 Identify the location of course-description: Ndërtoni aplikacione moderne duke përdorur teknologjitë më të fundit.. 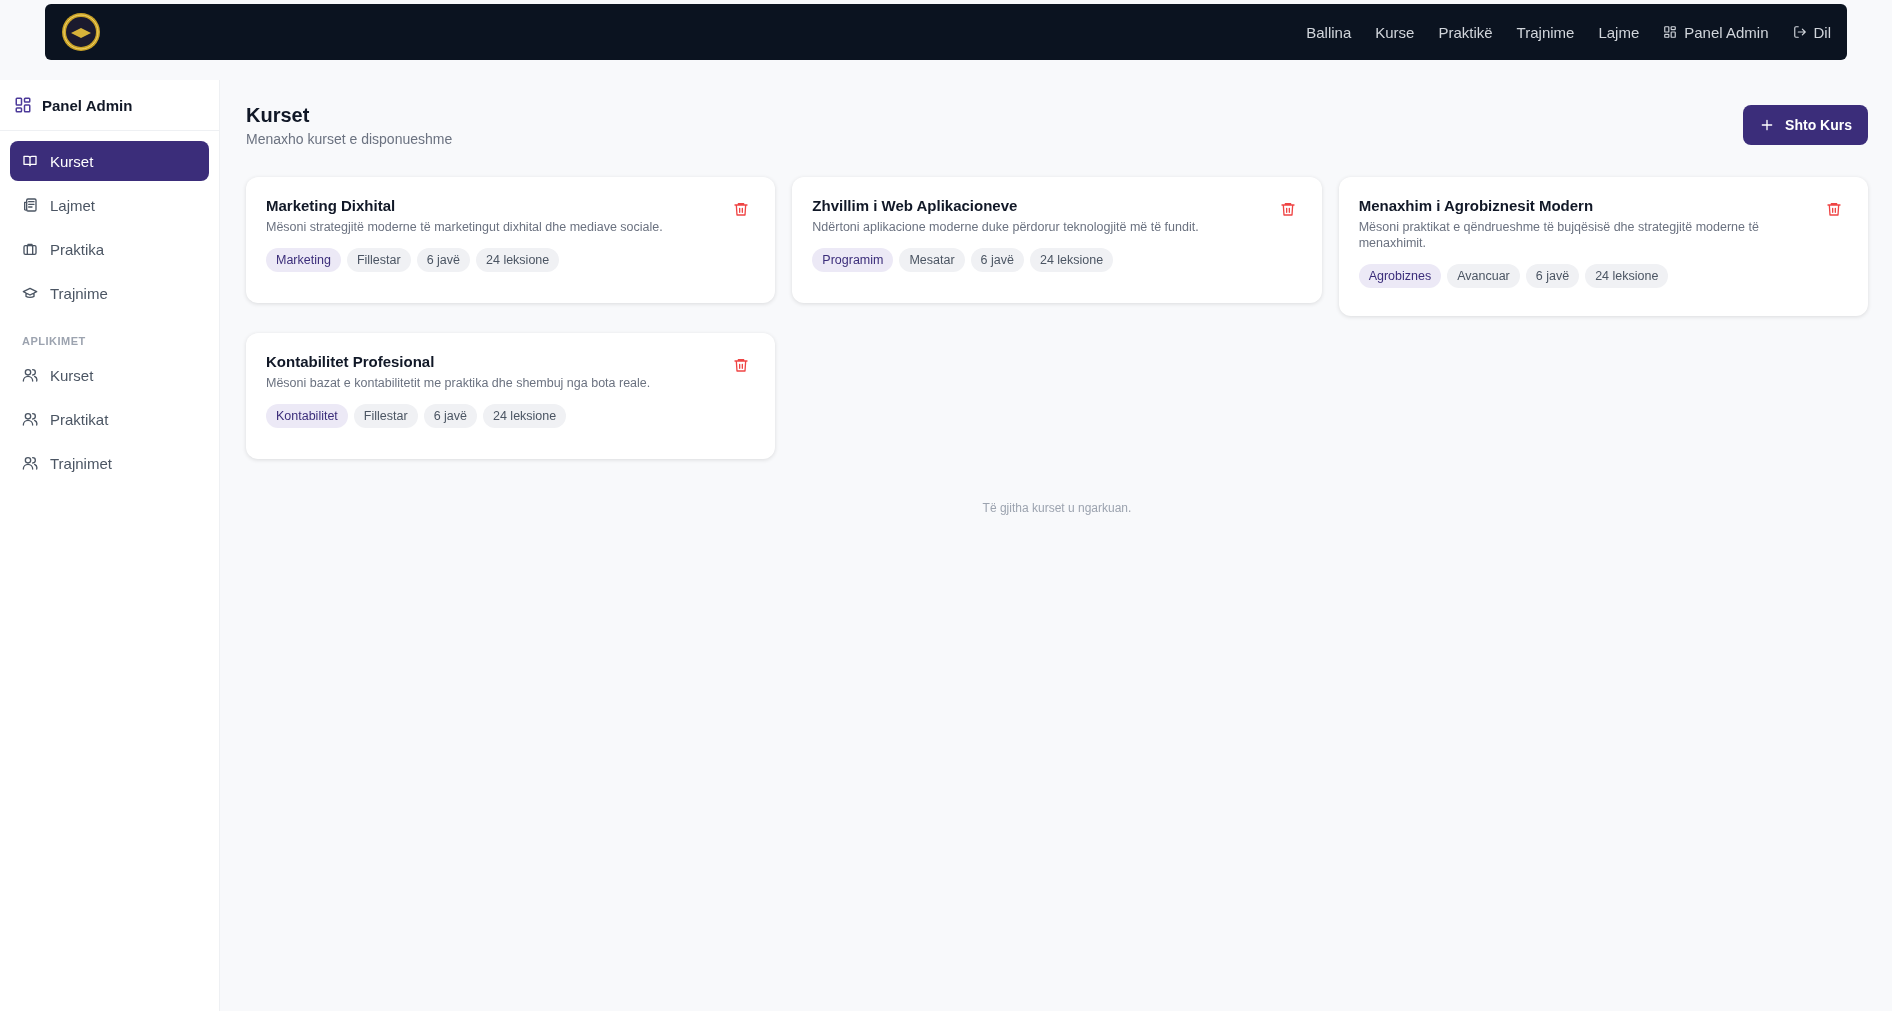
(1006, 227).